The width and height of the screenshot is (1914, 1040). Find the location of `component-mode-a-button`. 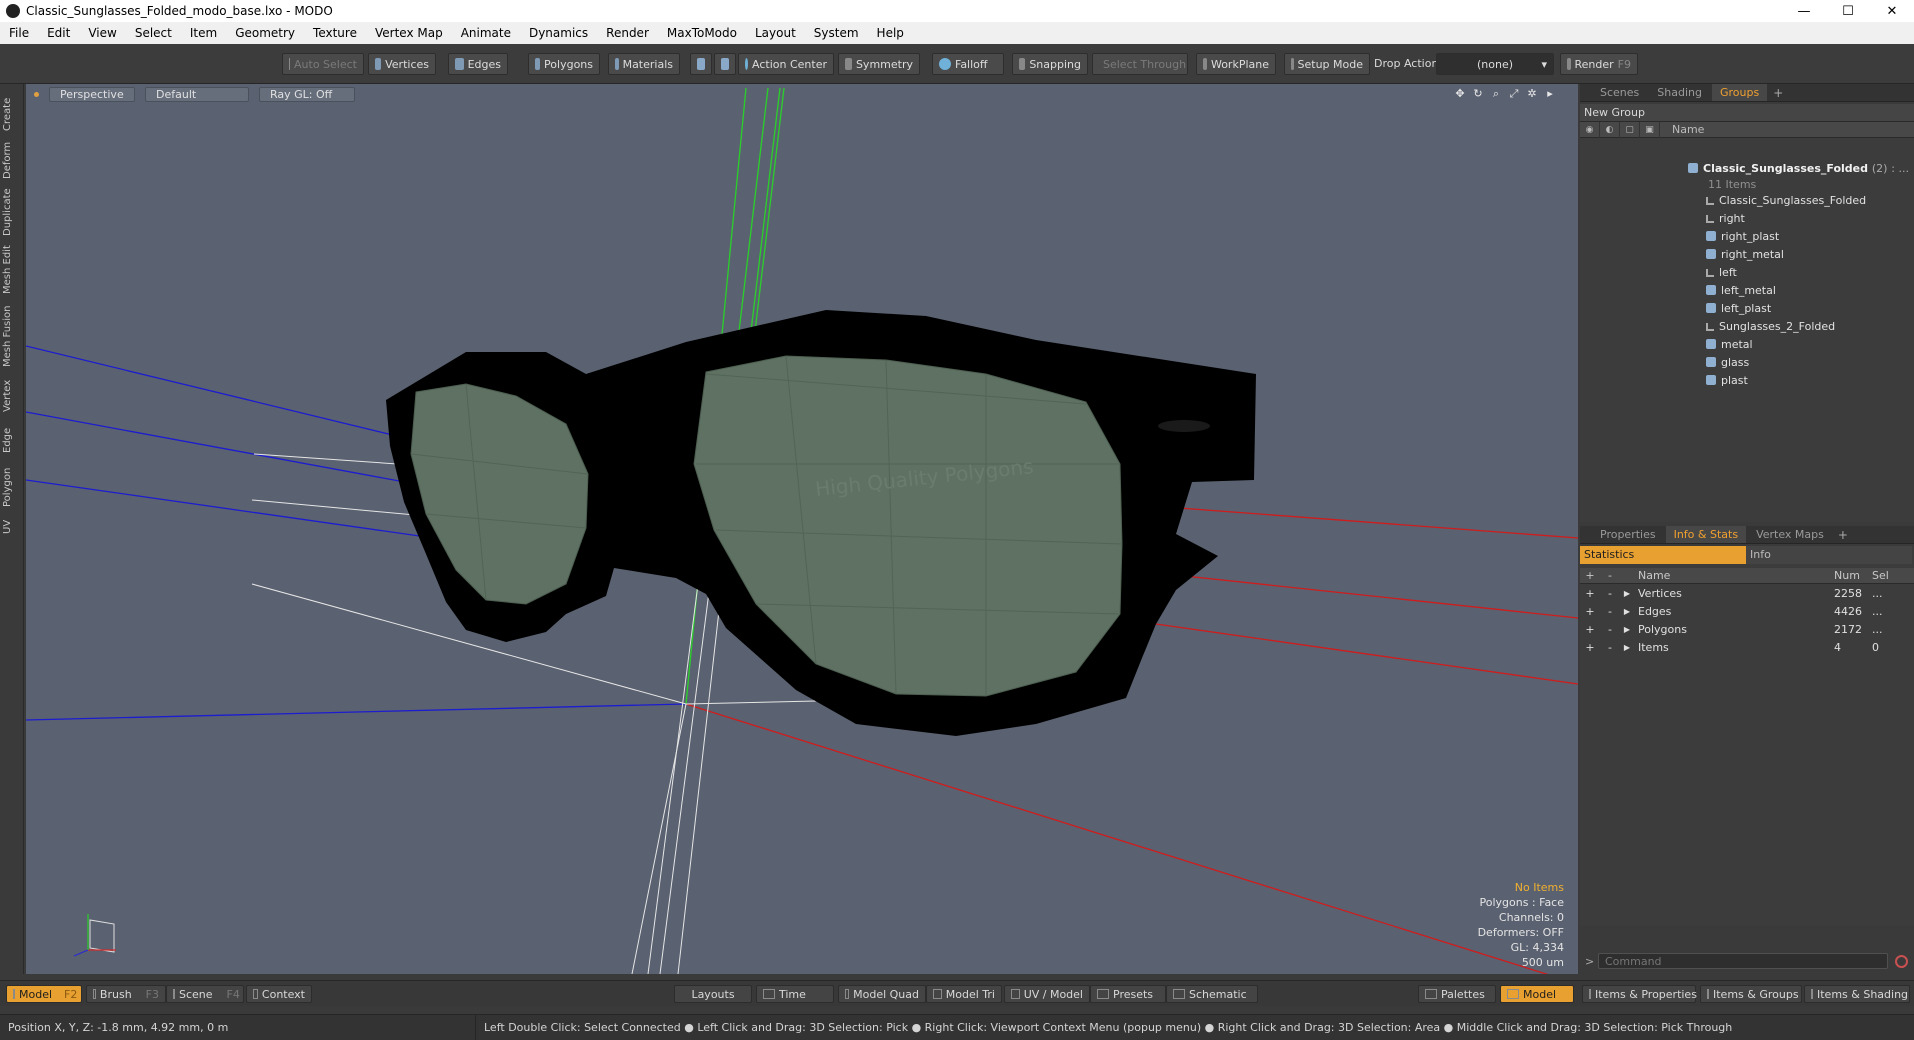

component-mode-a-button is located at coordinates (701, 64).